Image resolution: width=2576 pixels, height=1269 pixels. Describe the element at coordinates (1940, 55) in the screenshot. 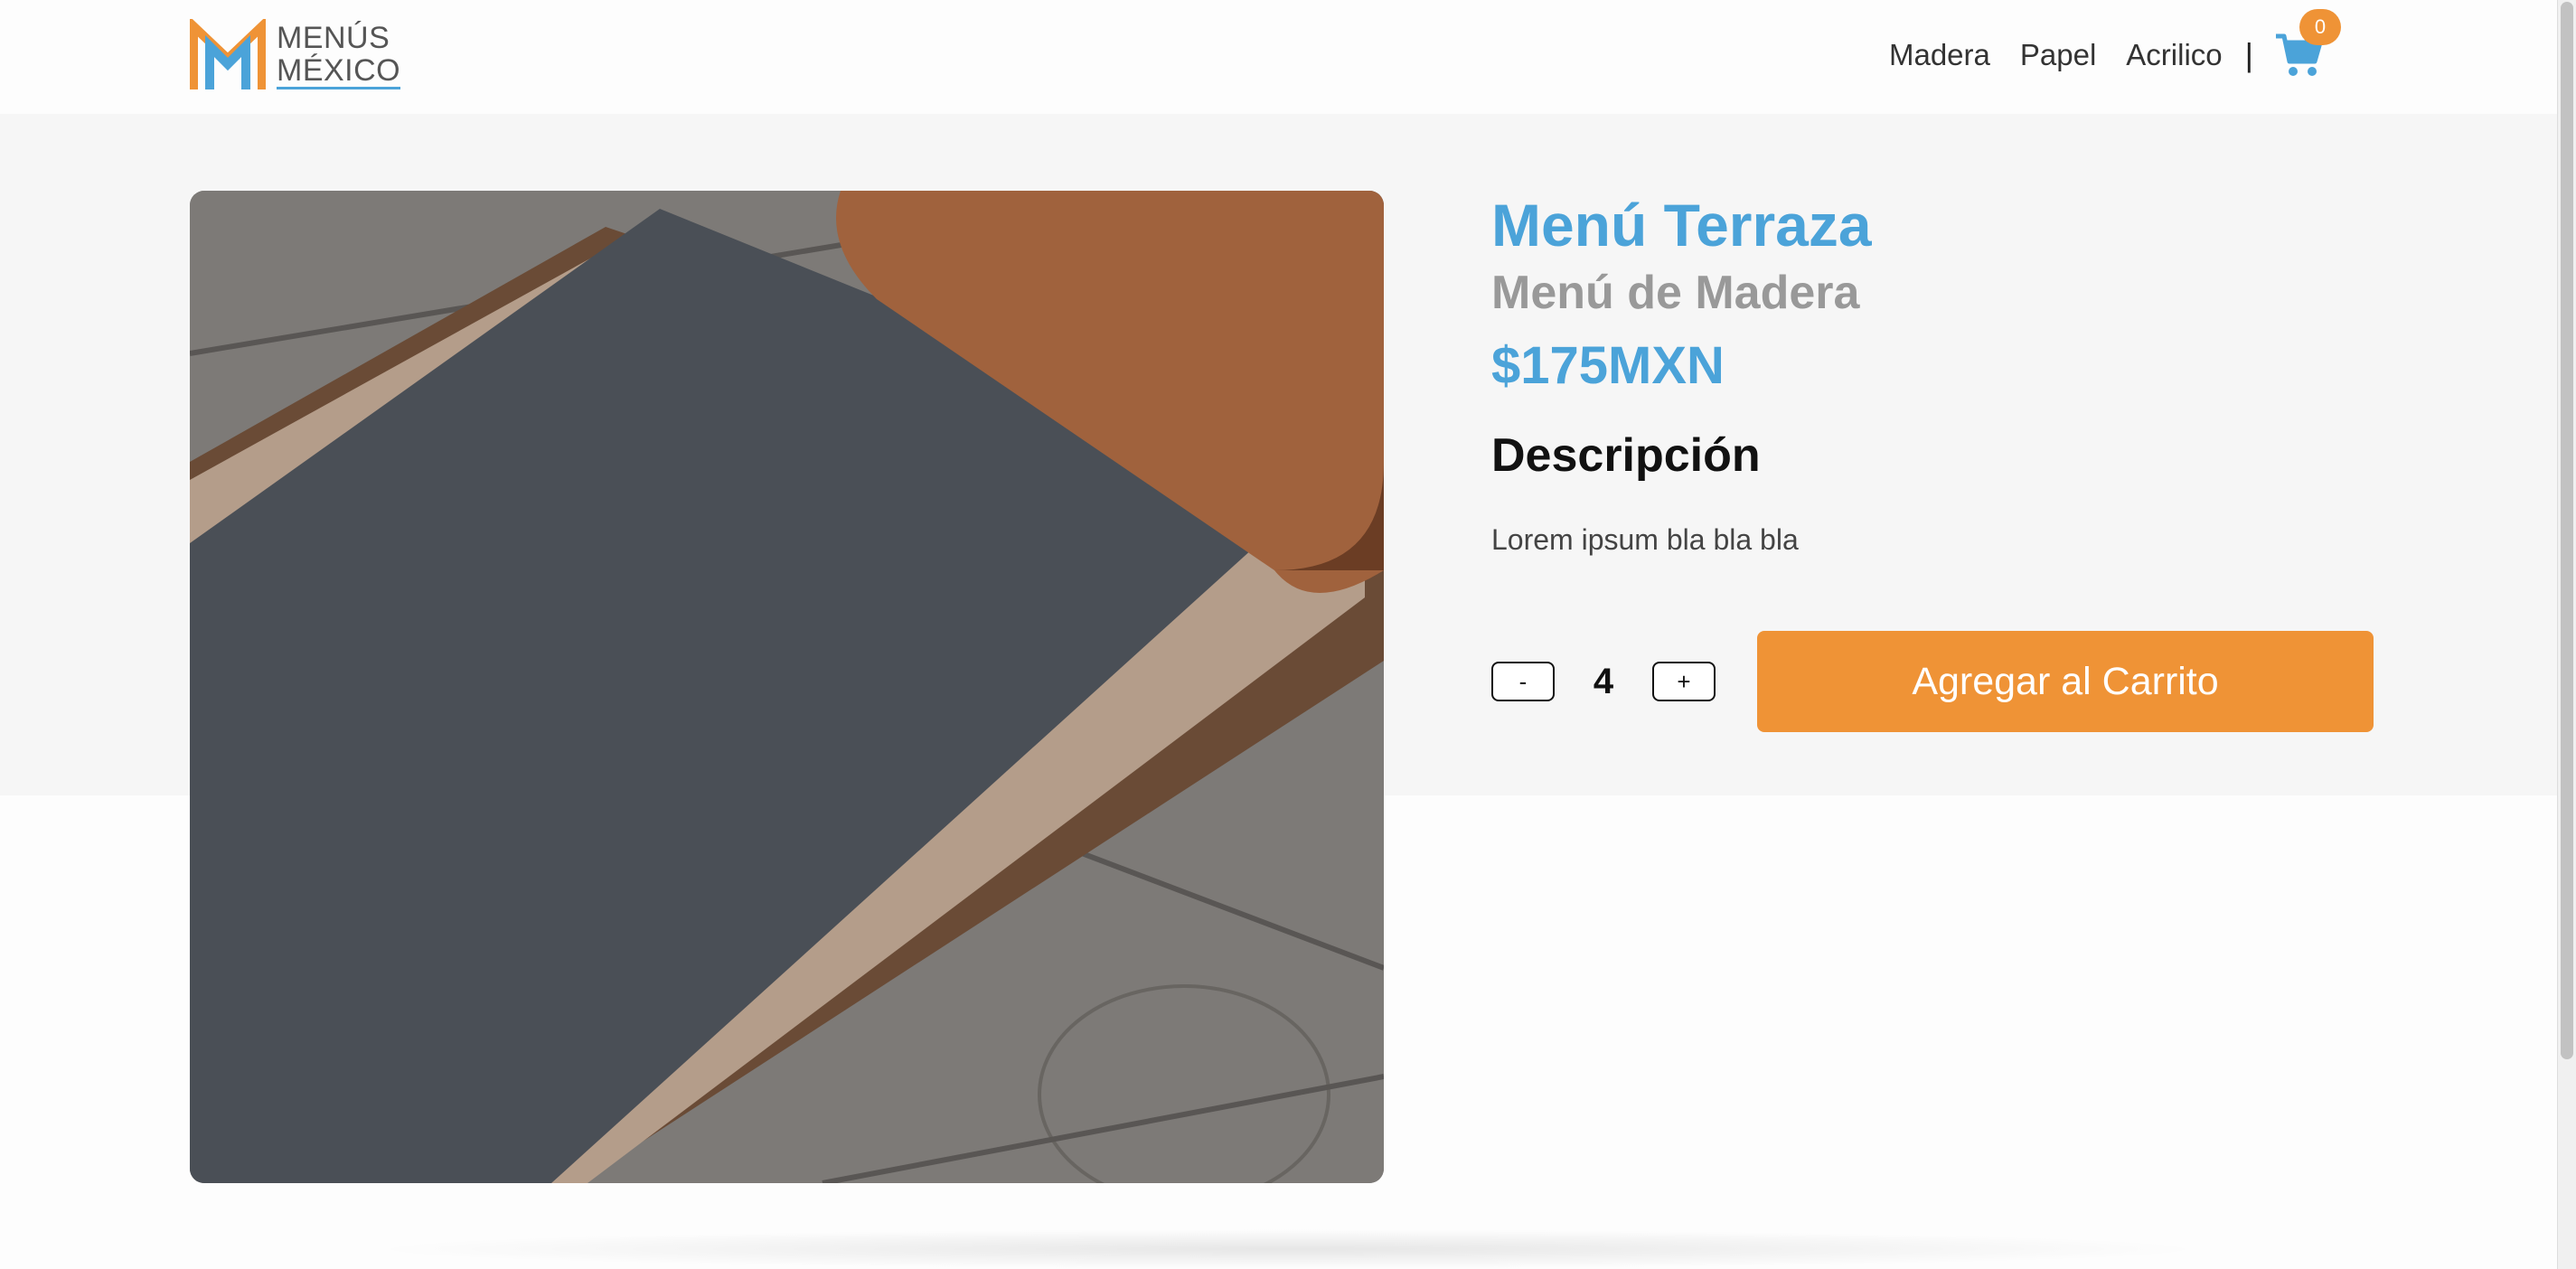

I see `nav-link-madera: Madera` at that location.